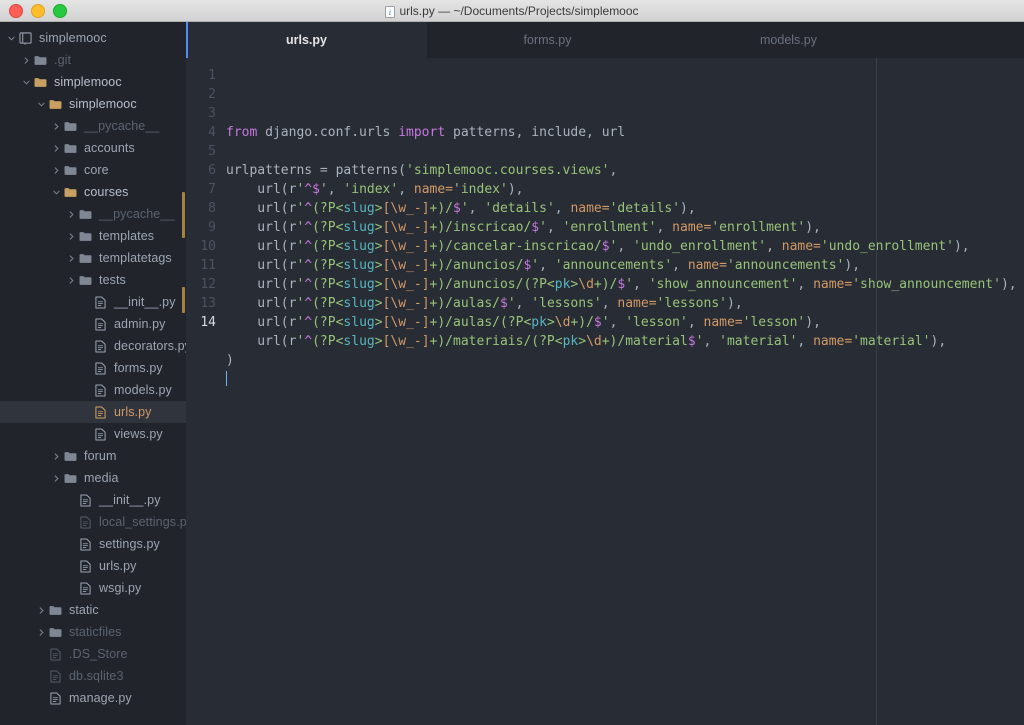 The height and width of the screenshot is (725, 1024). What do you see at coordinates (133, 412) in the screenshot?
I see `tree-item-label: urls.py` at bounding box center [133, 412].